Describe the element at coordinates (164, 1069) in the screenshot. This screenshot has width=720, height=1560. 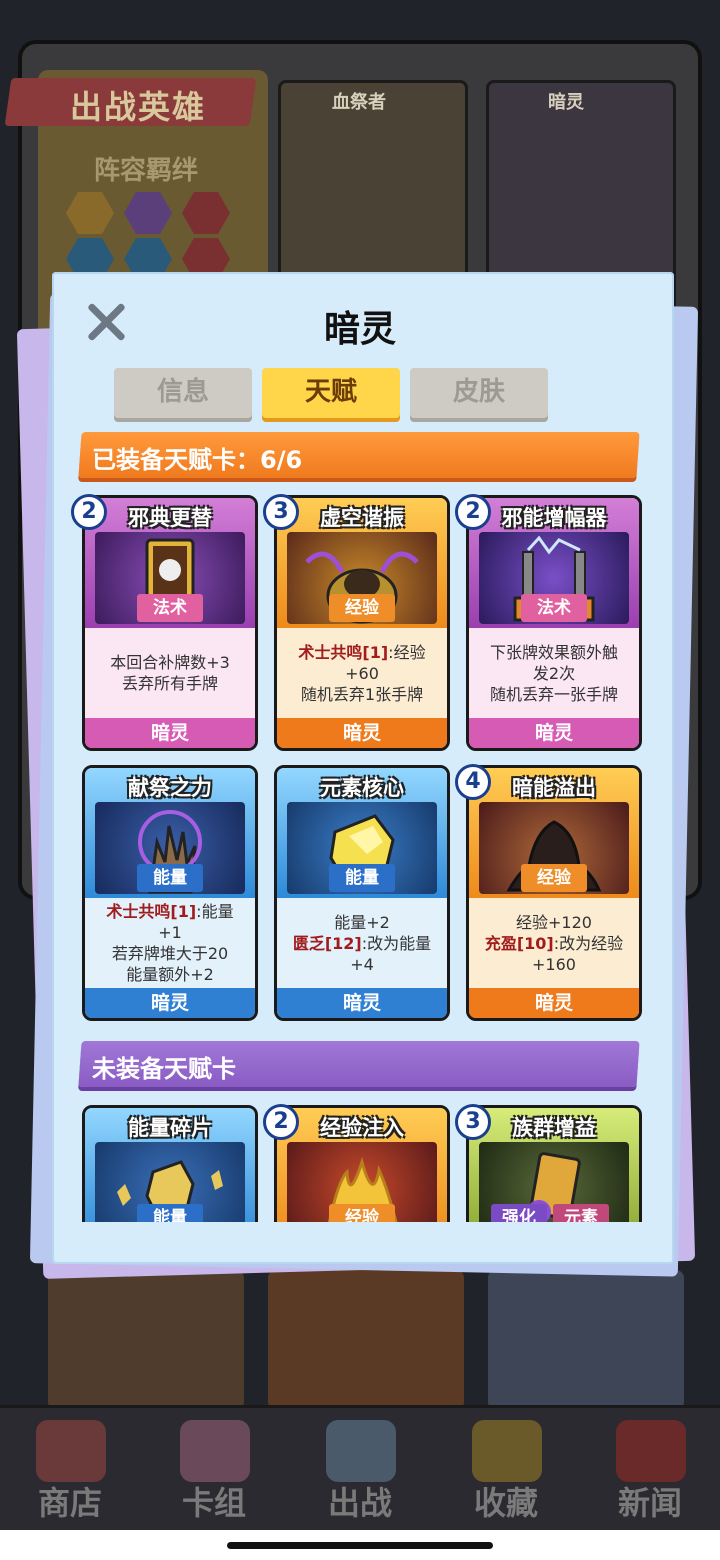
I see `unequipped-header: 未装备天赋卡` at that location.